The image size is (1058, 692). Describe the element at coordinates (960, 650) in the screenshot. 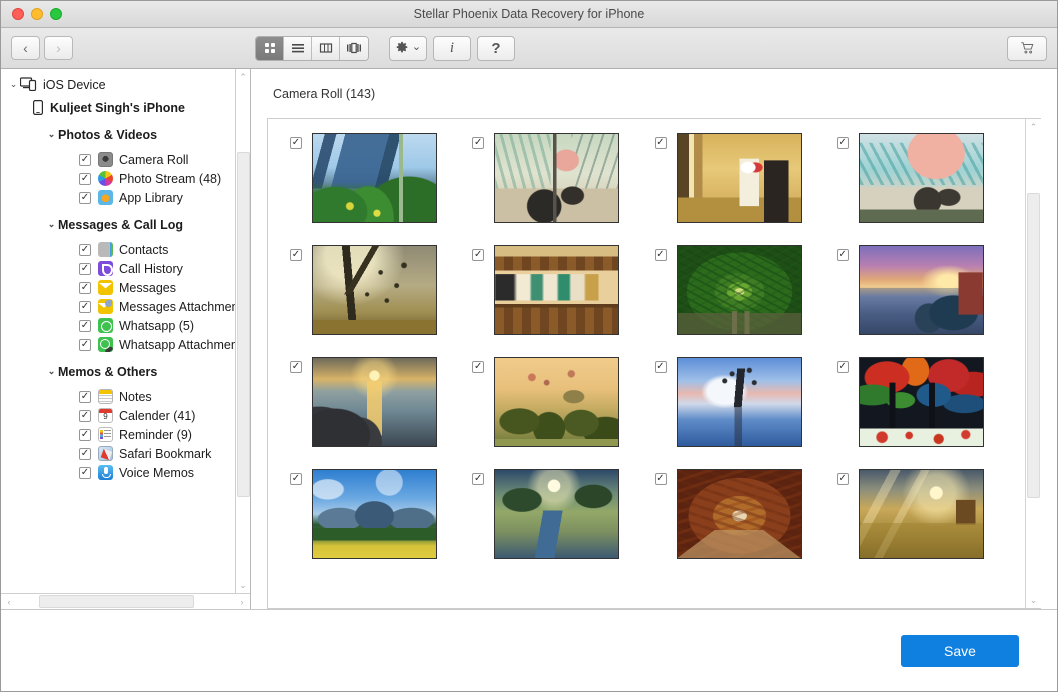

I see `save-button: Save` at that location.